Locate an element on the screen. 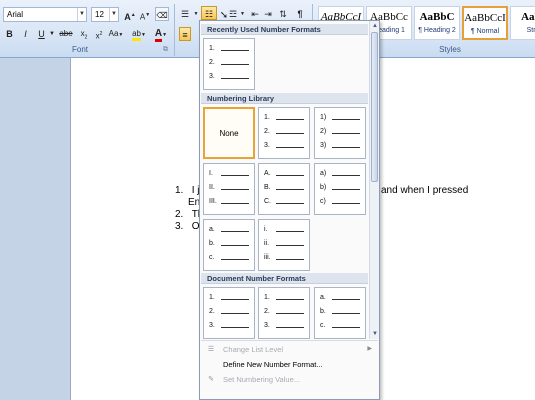  tile-row: 2. is located at coordinates (284, 131).